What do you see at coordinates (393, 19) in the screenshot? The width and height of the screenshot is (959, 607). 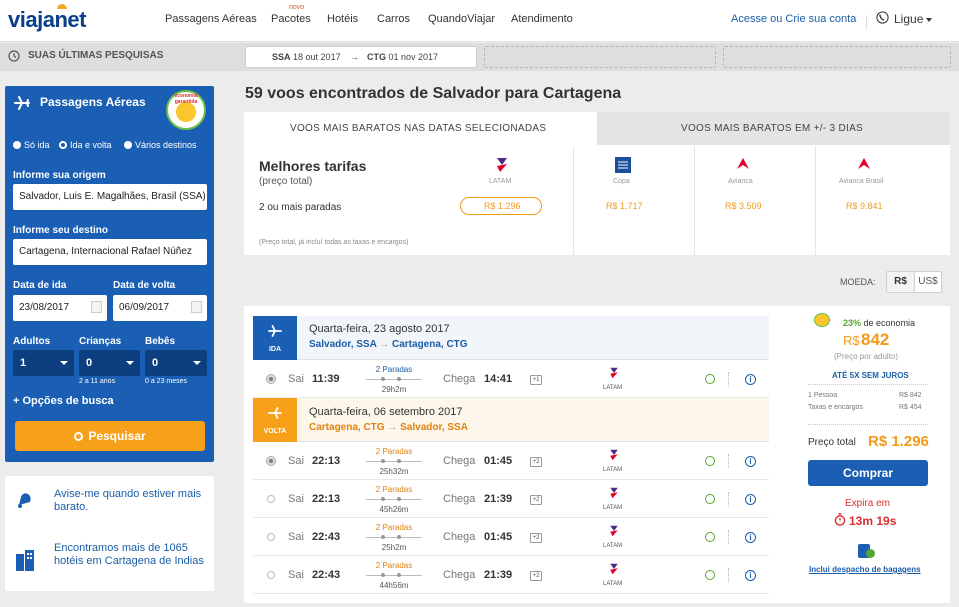 I see `nav-carros: Carros` at bounding box center [393, 19].